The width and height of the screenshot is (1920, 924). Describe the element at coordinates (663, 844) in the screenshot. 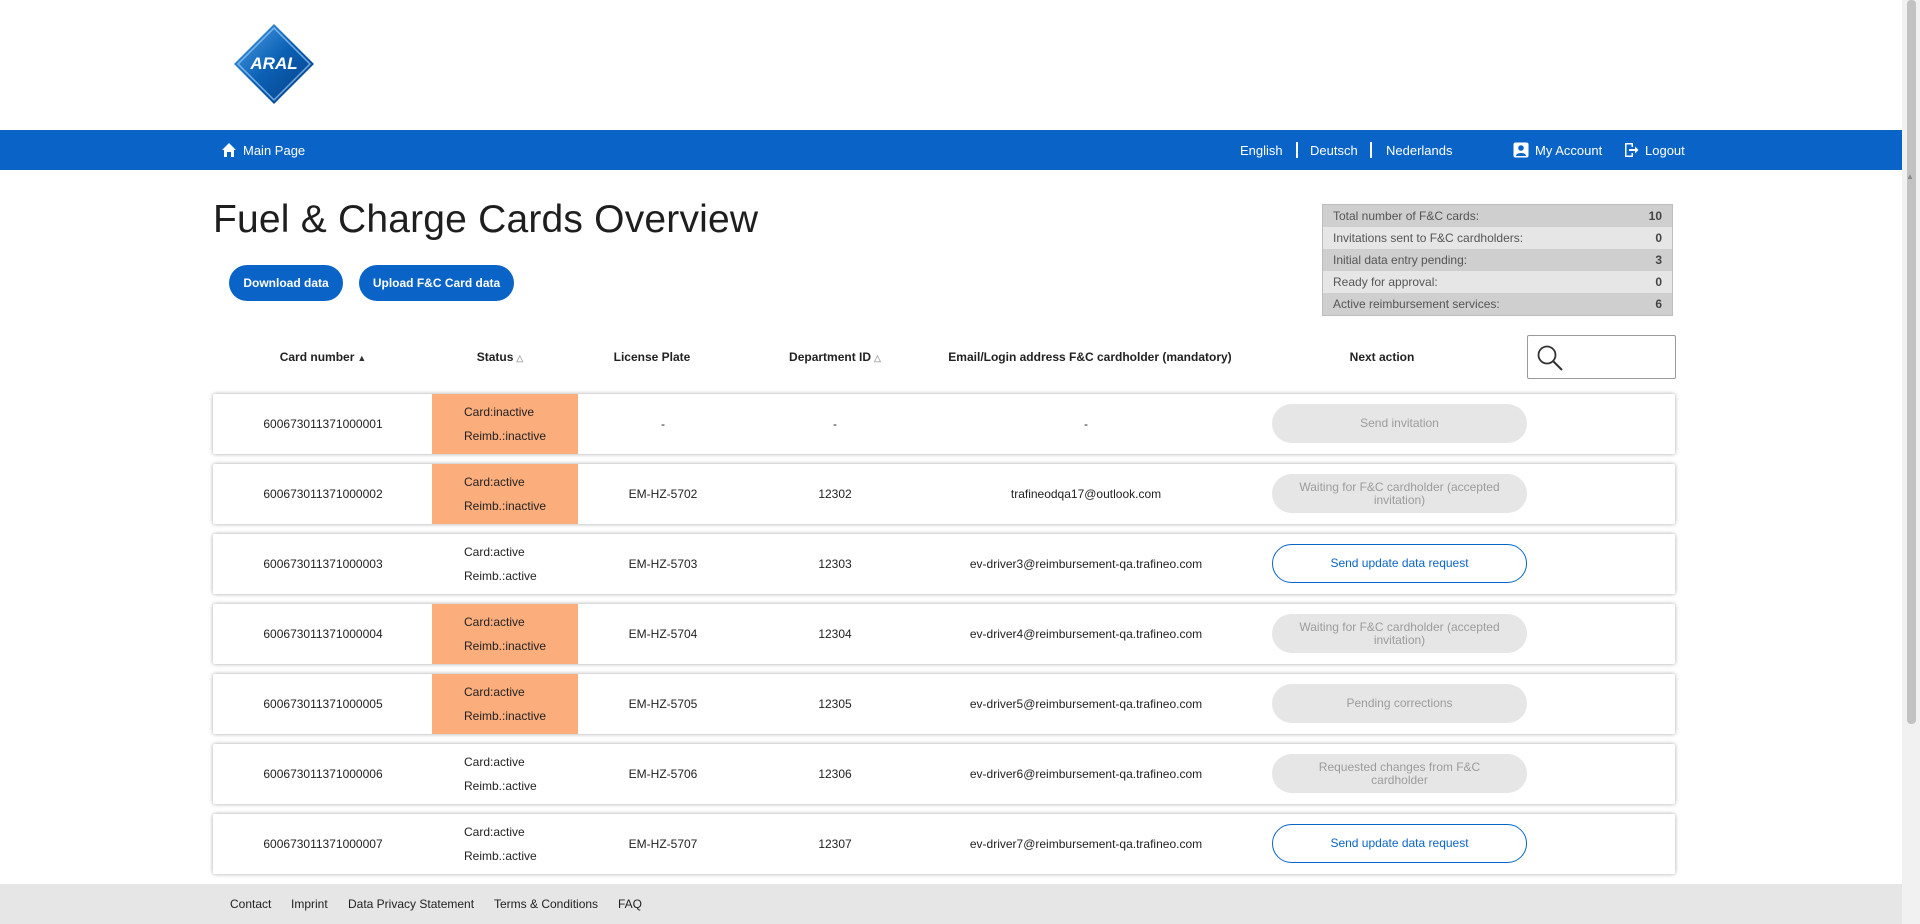

I see `license-plate: EM-HZ-5707` at that location.